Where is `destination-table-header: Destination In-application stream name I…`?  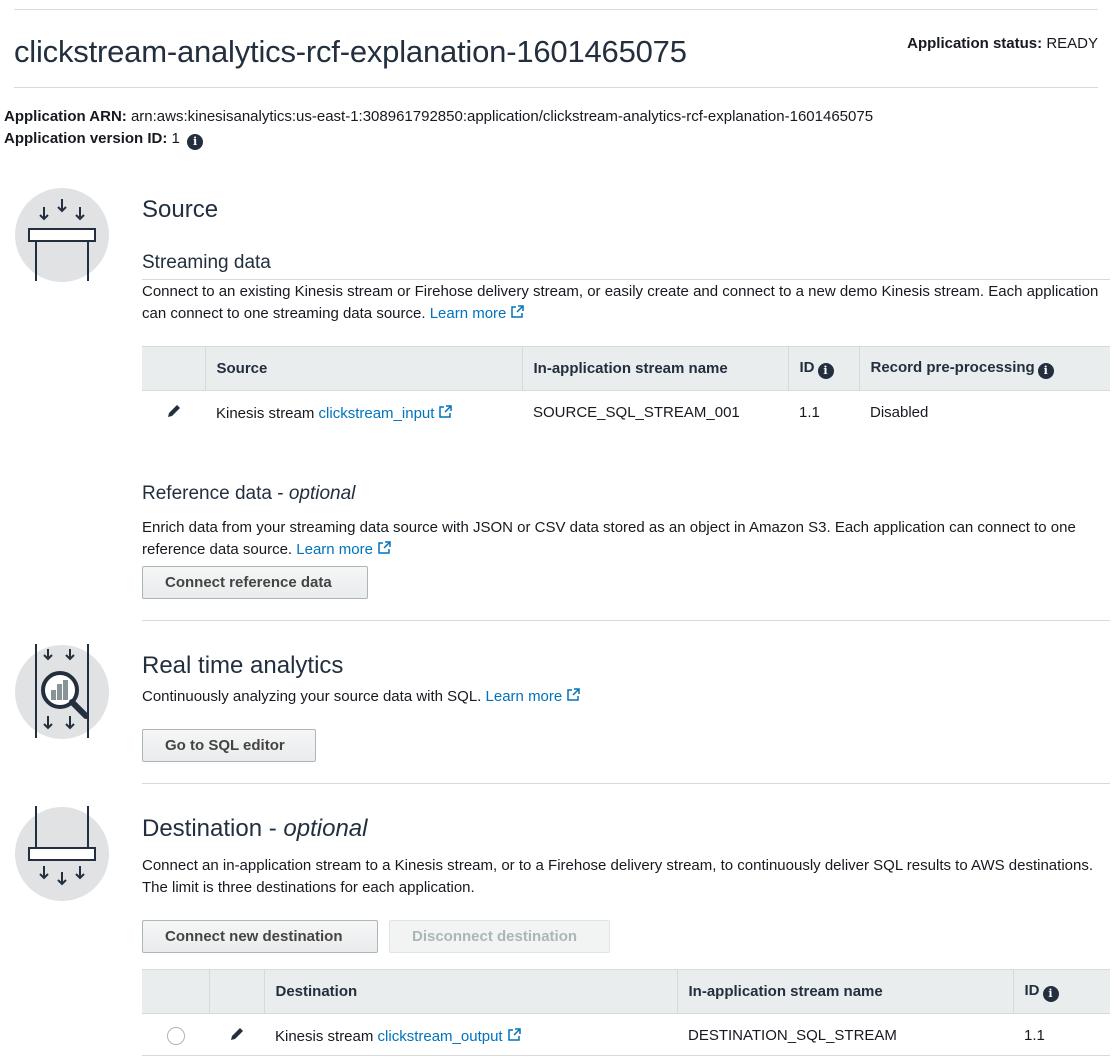 destination-table-header: Destination In-application stream name I… is located at coordinates (626, 991).